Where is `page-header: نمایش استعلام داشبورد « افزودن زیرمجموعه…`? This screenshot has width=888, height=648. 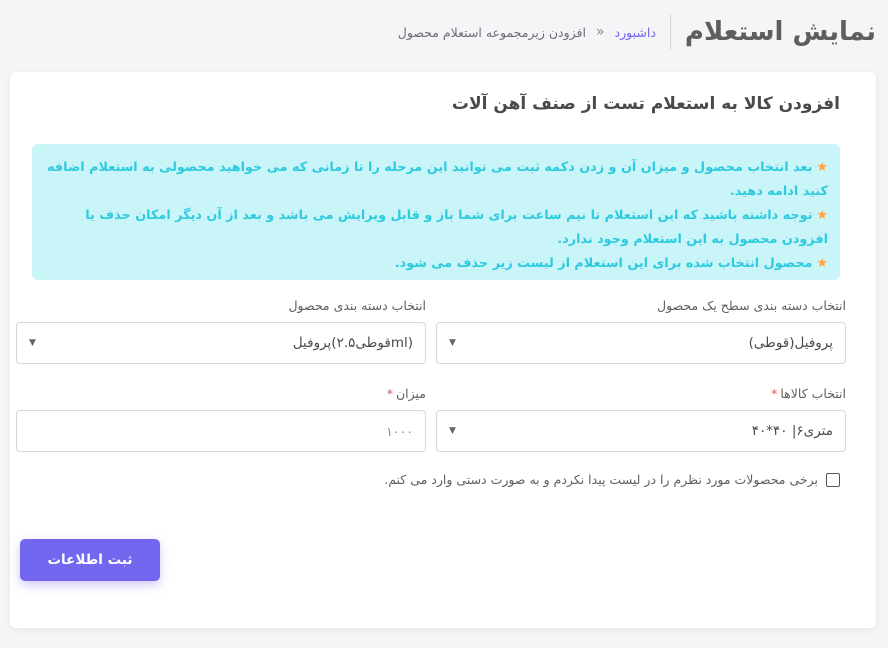 page-header: نمایش استعلام داشبورد « افزودن زیرمجموعه… is located at coordinates (444, 32).